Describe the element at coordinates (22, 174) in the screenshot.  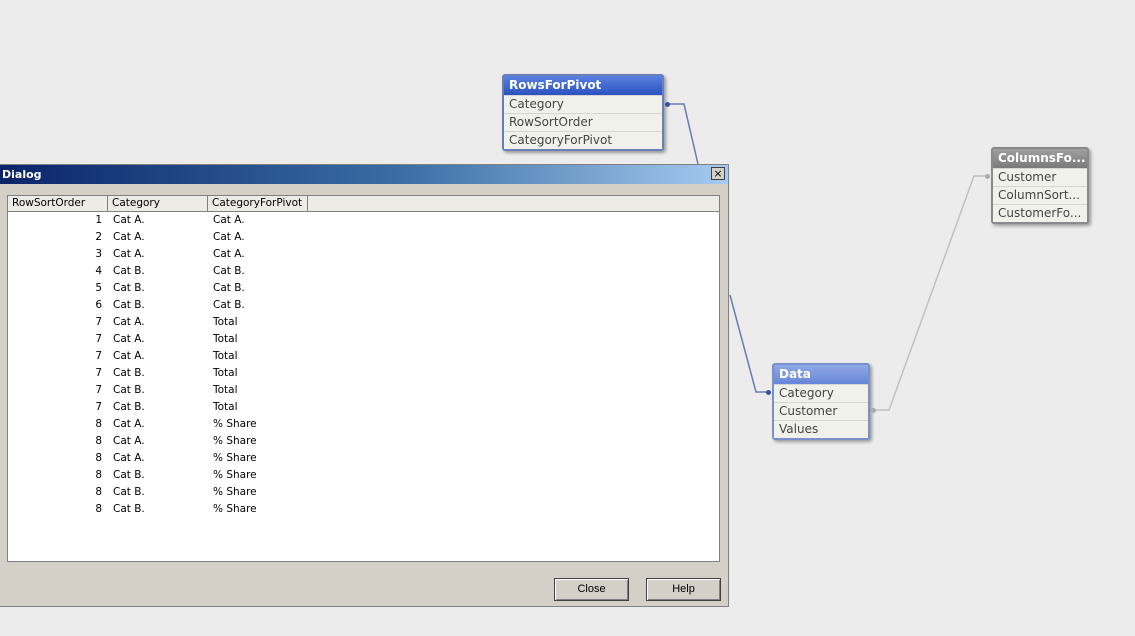
I see `dialog-title: Dialog` at that location.